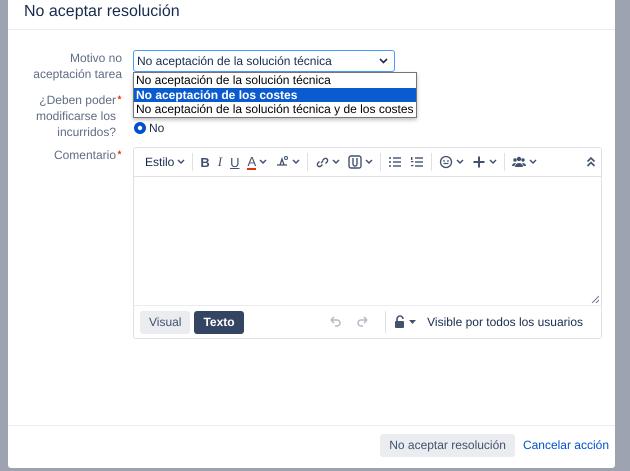 Image resolution: width=630 pixels, height=471 pixels. I want to click on field-label: Motivo no aceptación tarea, so click(77, 66).